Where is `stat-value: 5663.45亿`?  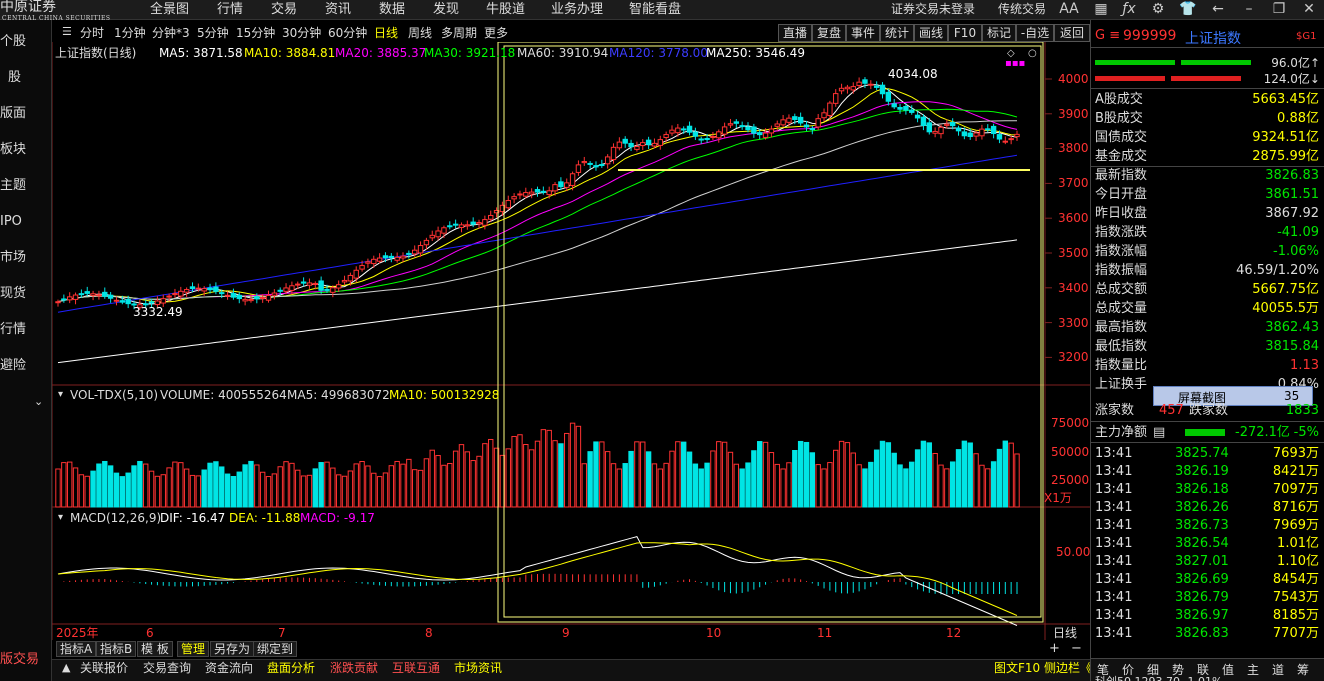 stat-value: 5663.45亿 is located at coordinates (1285, 99).